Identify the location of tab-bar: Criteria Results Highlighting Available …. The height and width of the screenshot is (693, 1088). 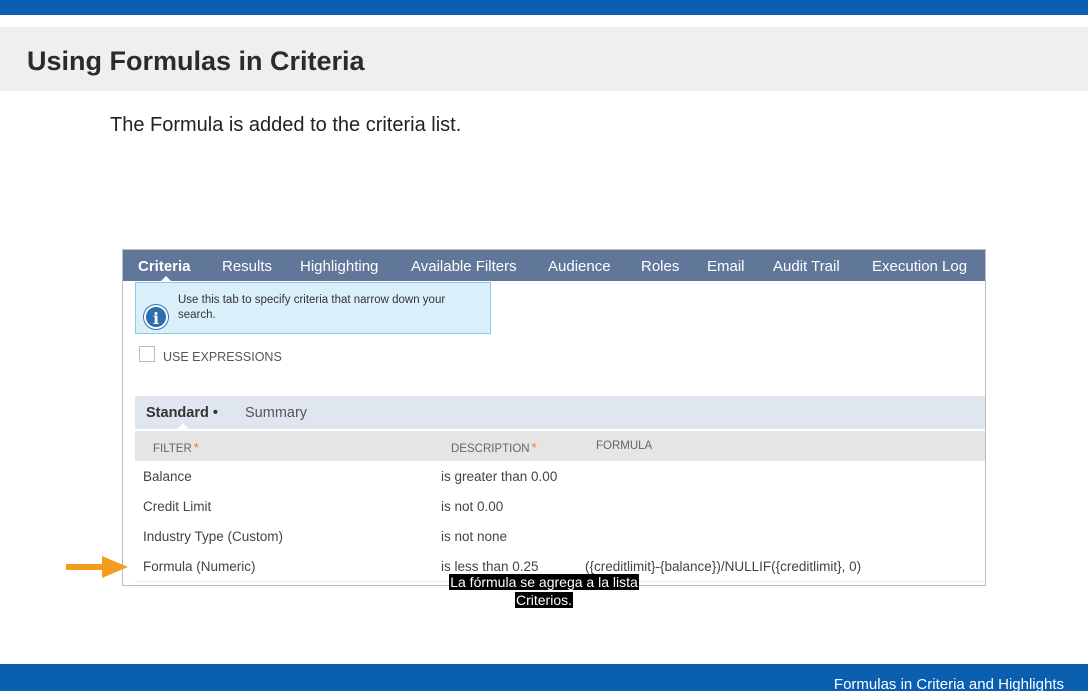
(554, 266).